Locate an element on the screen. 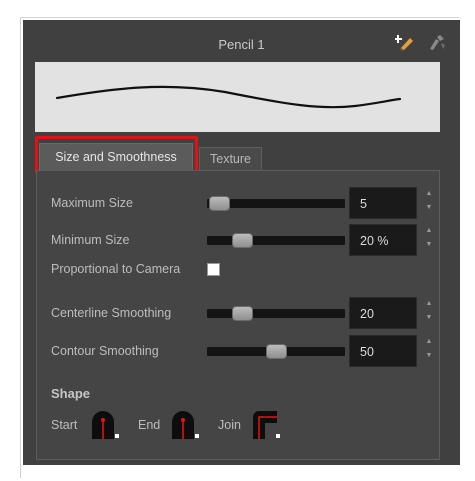  tab-texture: Texture is located at coordinates (230, 158).